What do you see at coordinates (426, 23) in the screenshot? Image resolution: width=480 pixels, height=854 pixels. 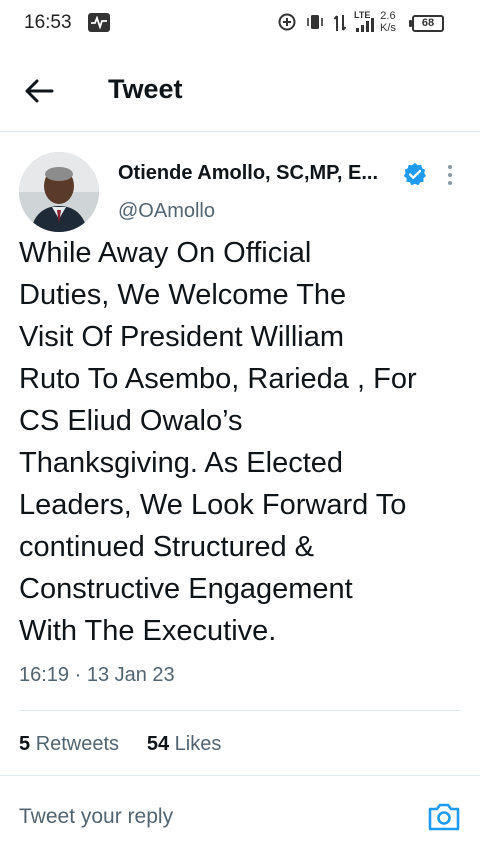 I see `battery-icon: 68` at bounding box center [426, 23].